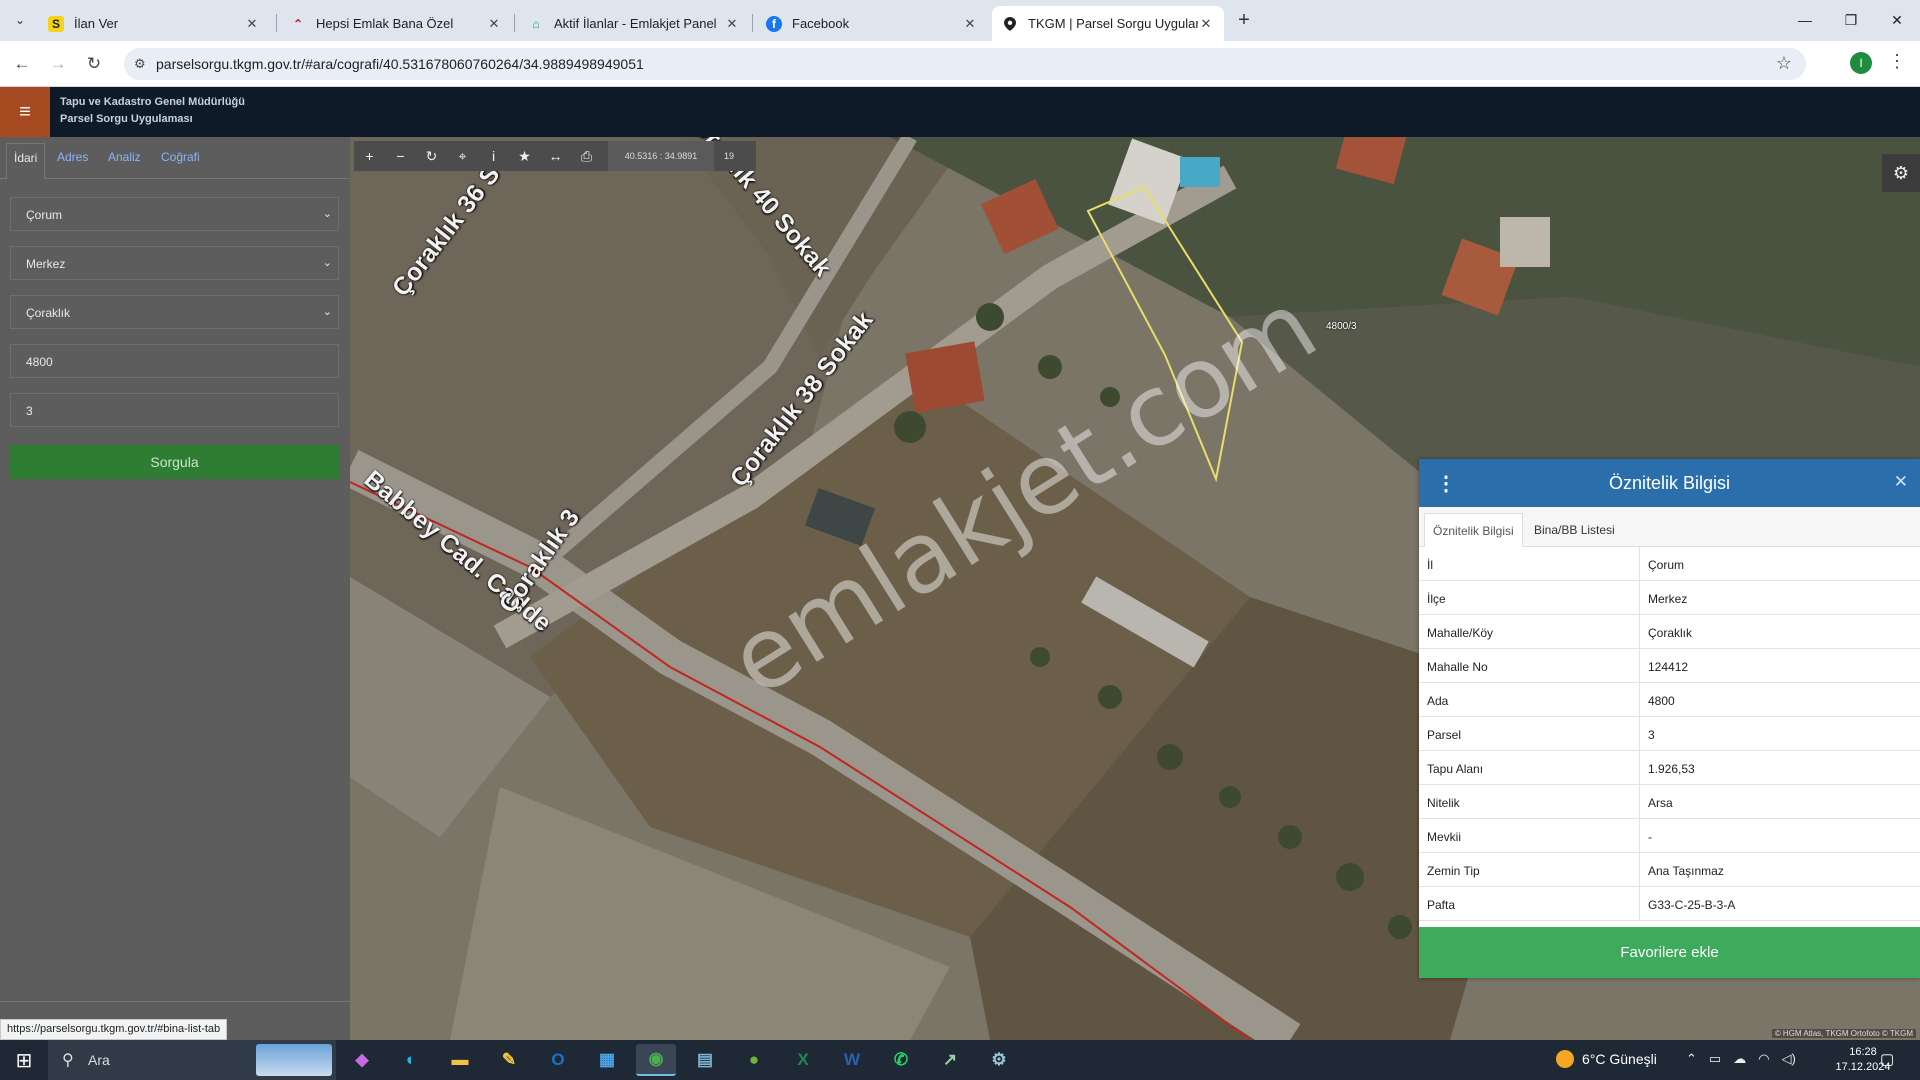  What do you see at coordinates (174, 462) in the screenshot?
I see `sorgula-button: Sorgula` at bounding box center [174, 462].